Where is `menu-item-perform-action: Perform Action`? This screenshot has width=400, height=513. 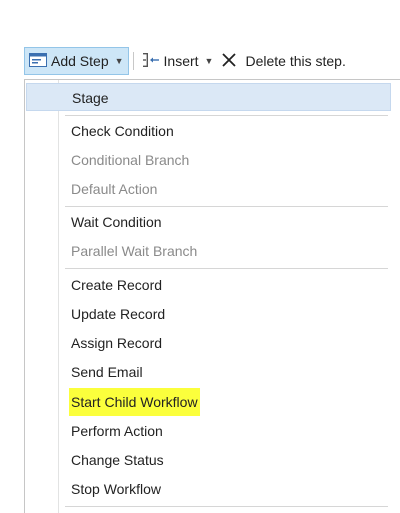
menu-item-perform-action: Perform Action is located at coordinates (208, 431).